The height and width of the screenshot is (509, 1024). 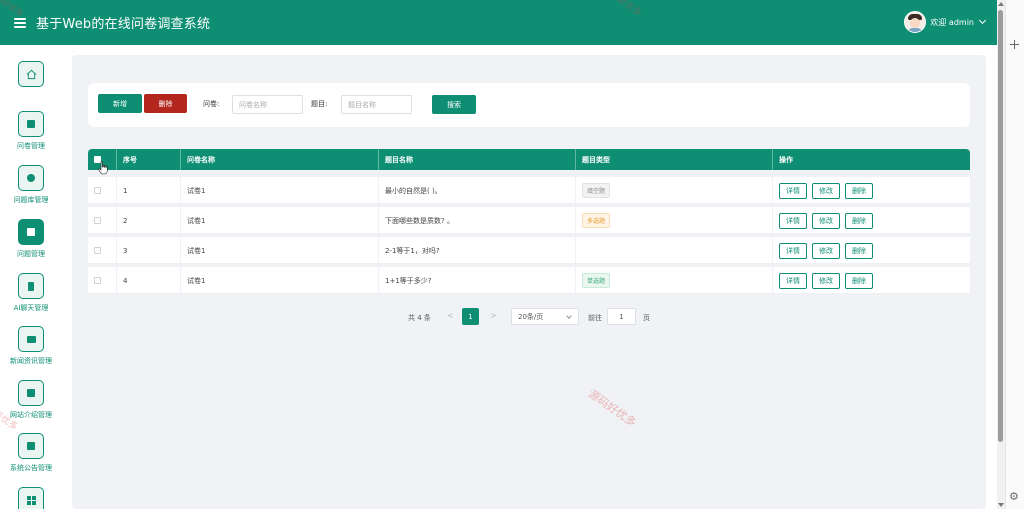 I want to click on scroll-up-icon, so click(x=1001, y=4).